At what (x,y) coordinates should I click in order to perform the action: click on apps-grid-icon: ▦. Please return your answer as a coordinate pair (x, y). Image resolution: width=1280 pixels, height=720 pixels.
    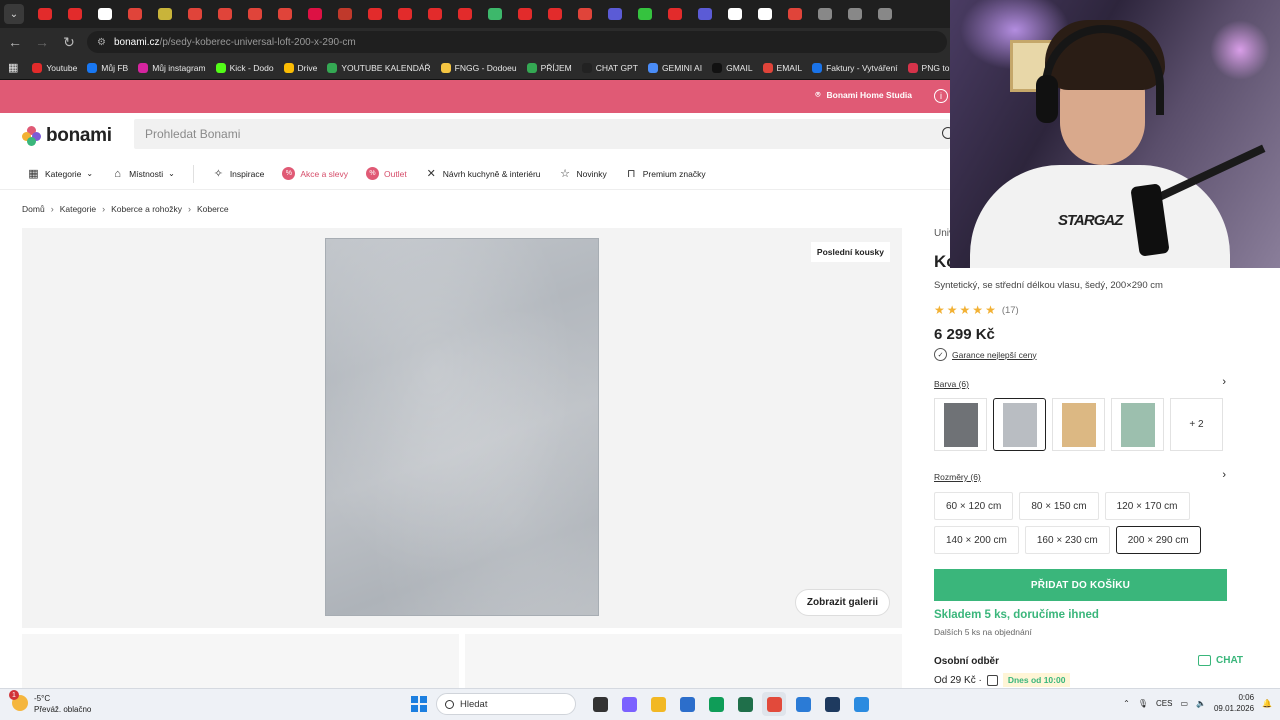
    Looking at the image, I should click on (13, 67).